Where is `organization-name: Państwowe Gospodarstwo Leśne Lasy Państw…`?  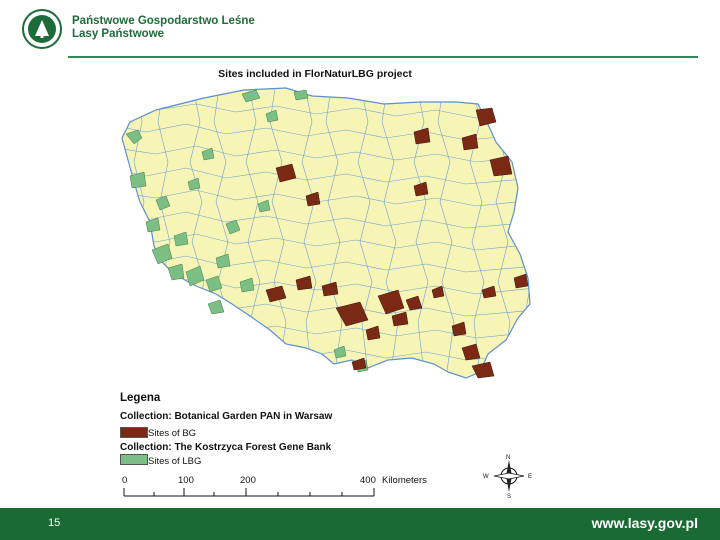 organization-name: Państwowe Gospodarstwo Leśne Lasy Państw… is located at coordinates (163, 28).